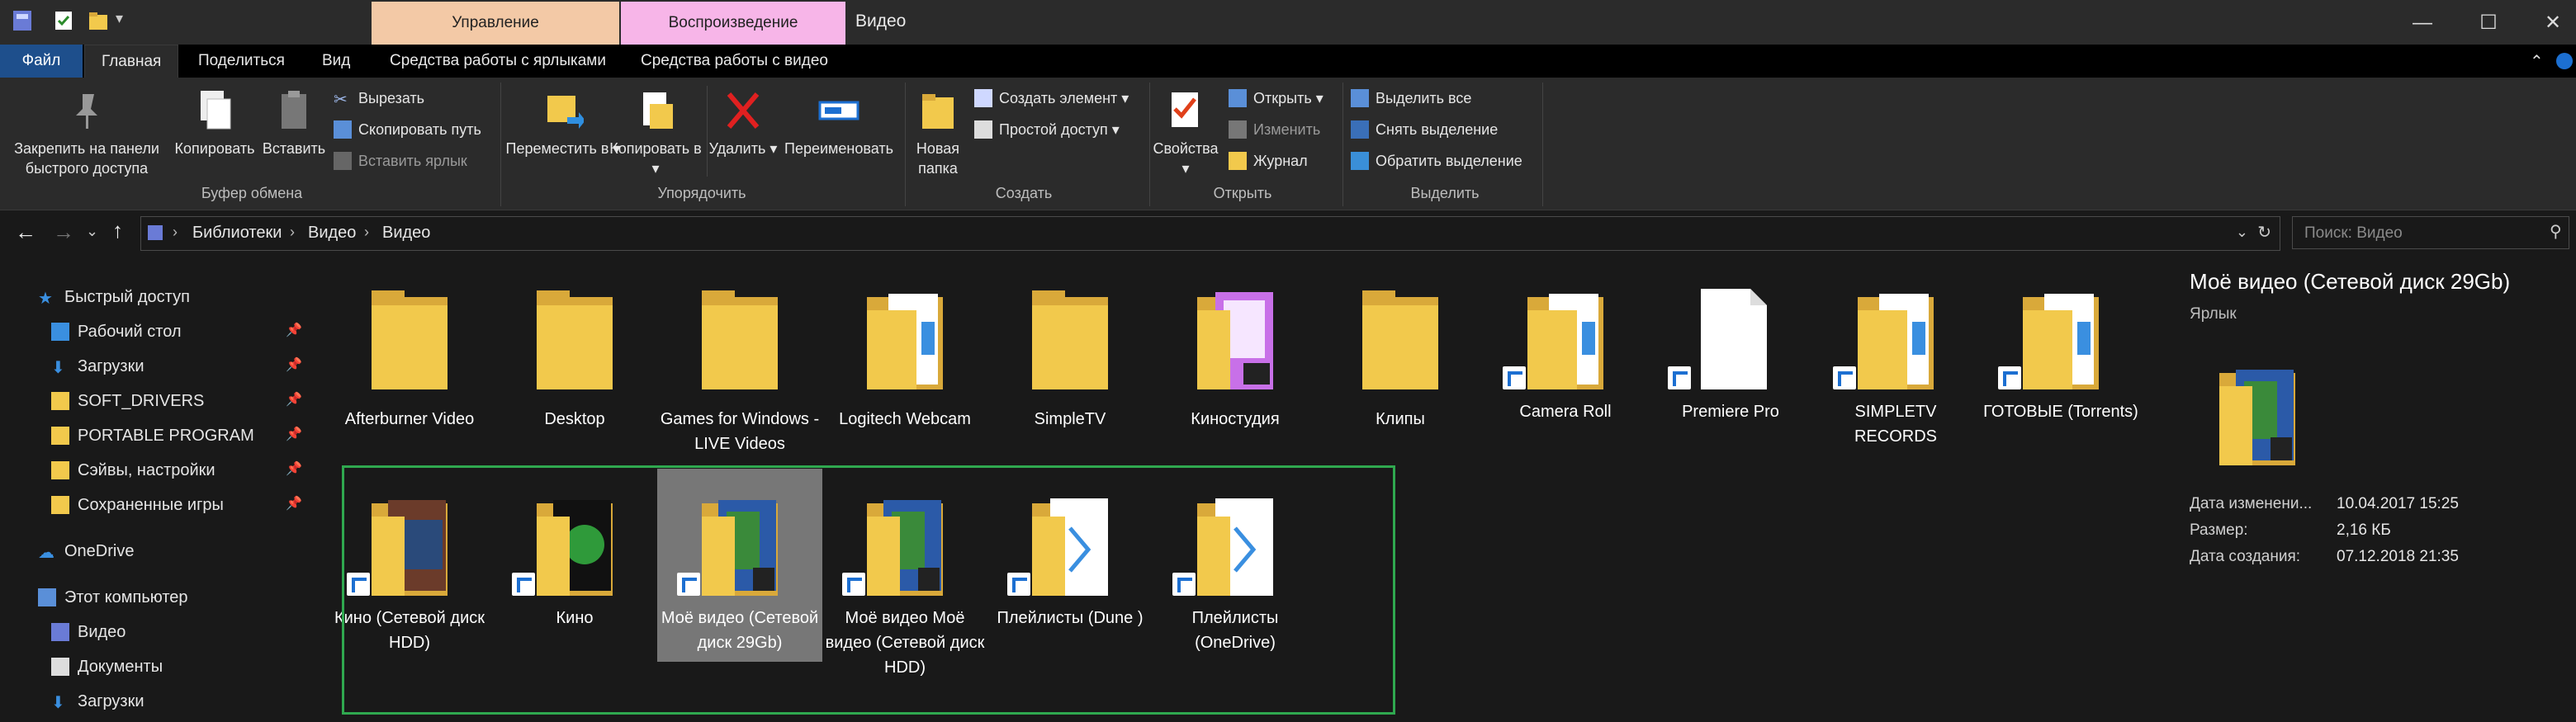  I want to click on copy-path-button: Скопировать путь, so click(407, 130).